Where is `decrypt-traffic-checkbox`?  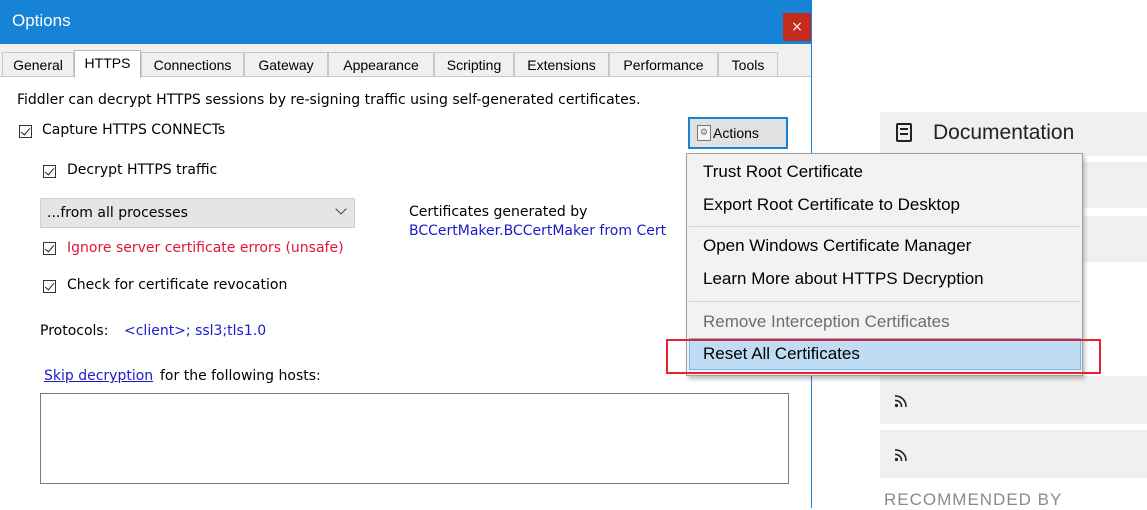
decrypt-traffic-checkbox is located at coordinates (49, 171).